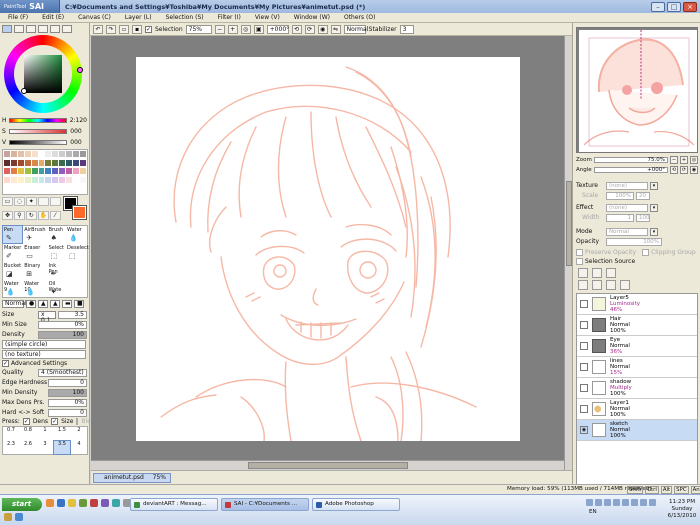  Describe the element at coordinates (80, 70) in the screenshot. I see `hue-cursor` at that location.